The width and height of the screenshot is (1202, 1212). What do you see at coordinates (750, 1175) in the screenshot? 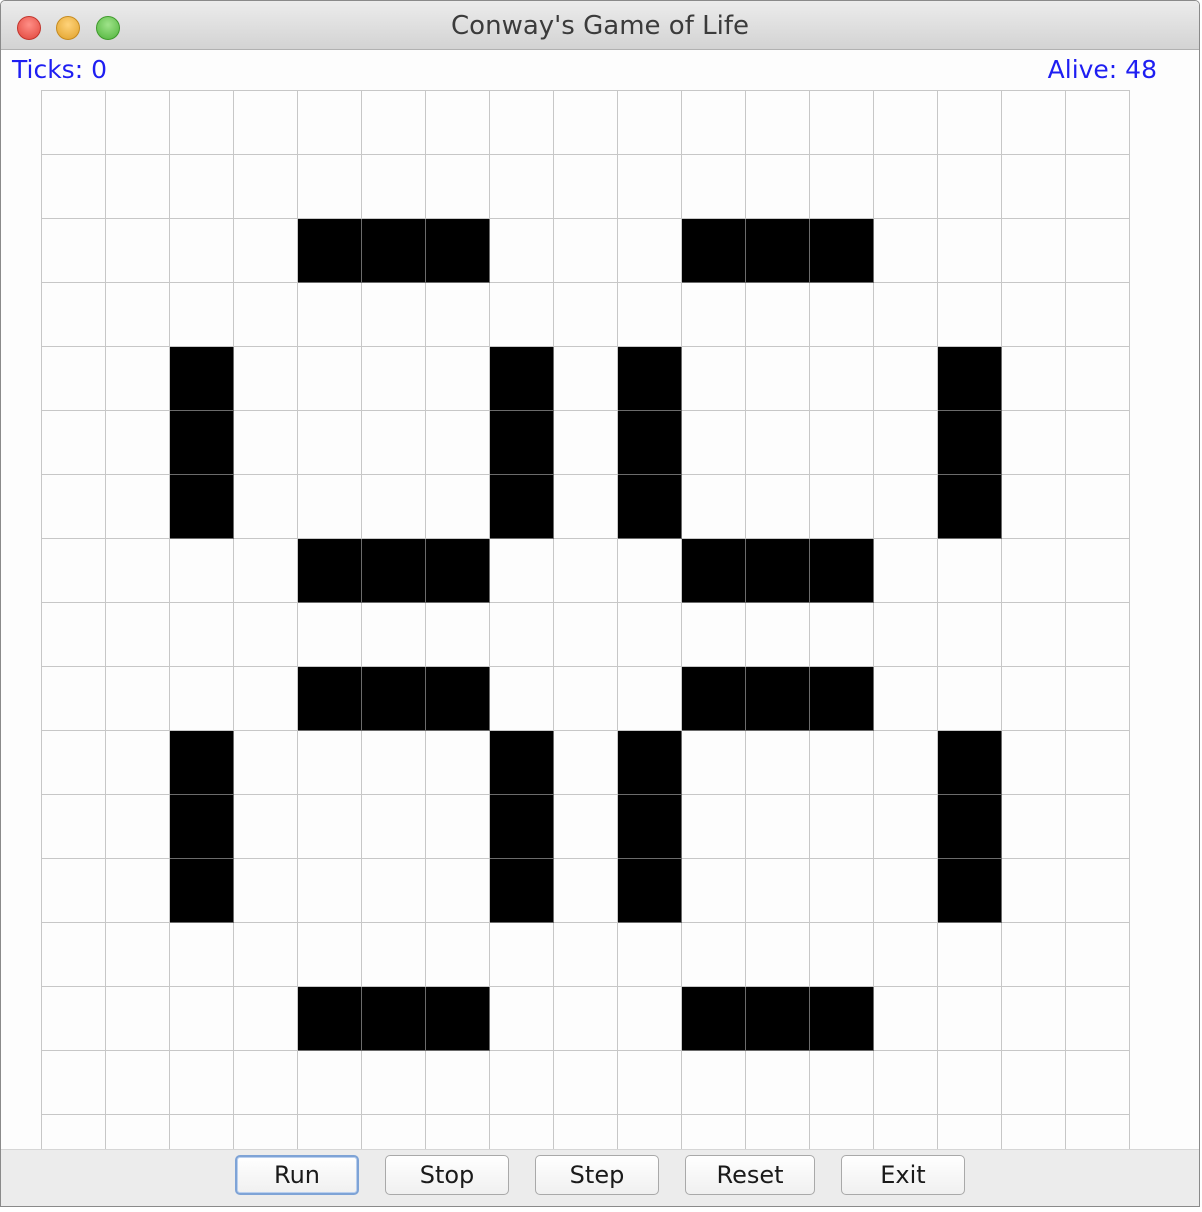
I see `reset-button: Reset` at bounding box center [750, 1175].